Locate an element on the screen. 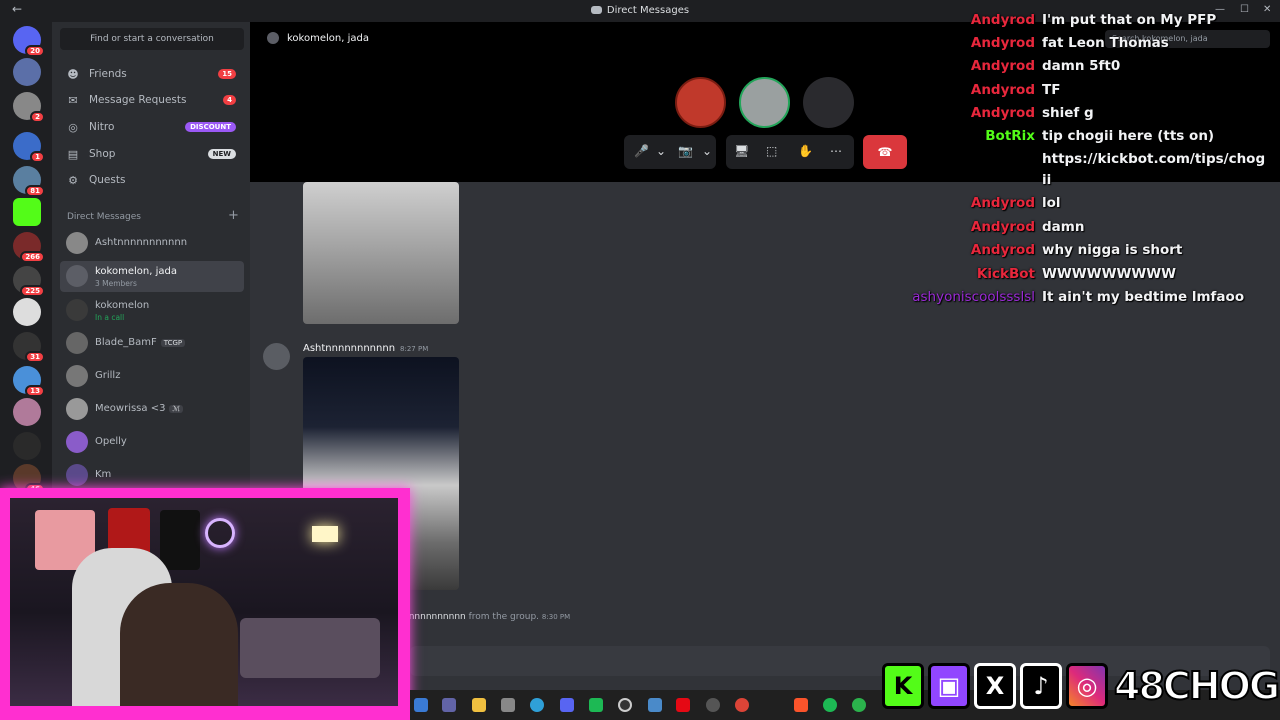  webcam-video is located at coordinates (204, 602).